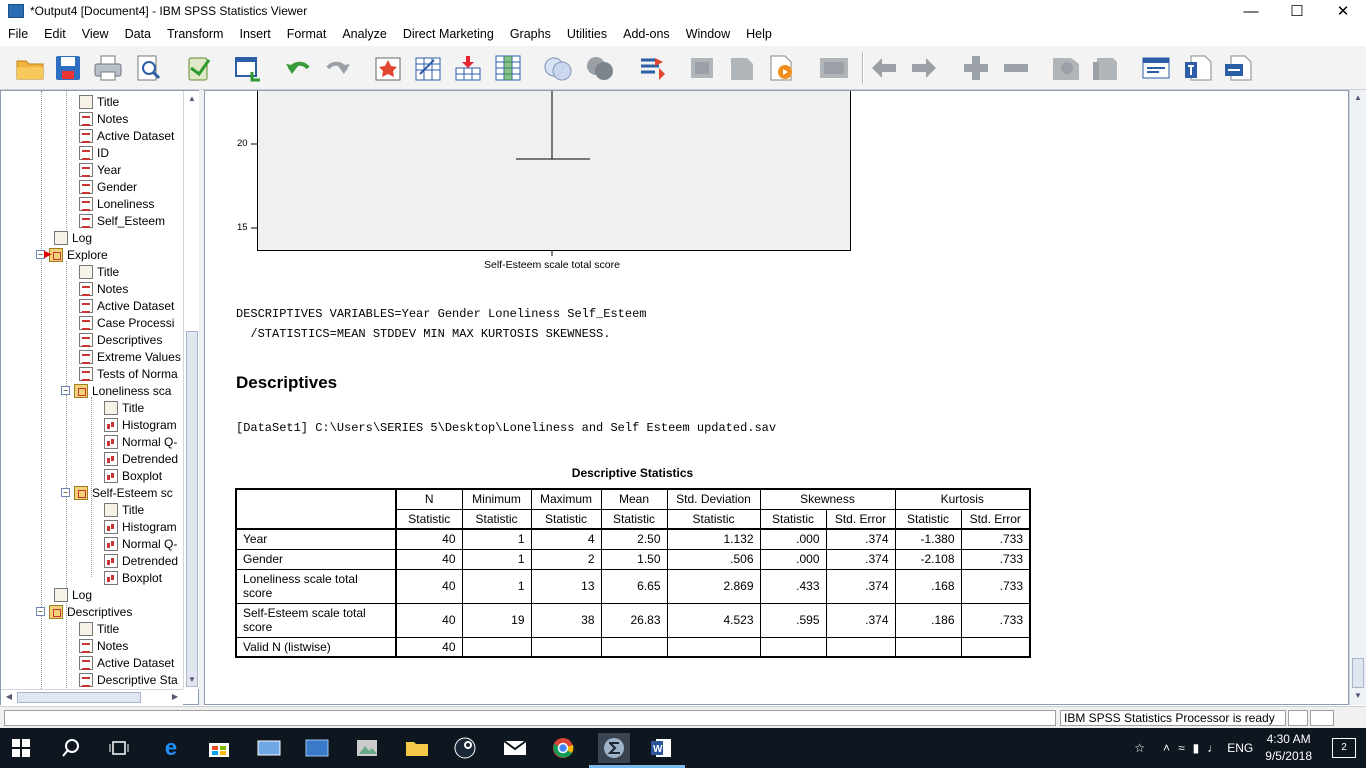 This screenshot has width=1366, height=768. Describe the element at coordinates (613, 750) in the screenshot. I see `spss-icon` at that location.